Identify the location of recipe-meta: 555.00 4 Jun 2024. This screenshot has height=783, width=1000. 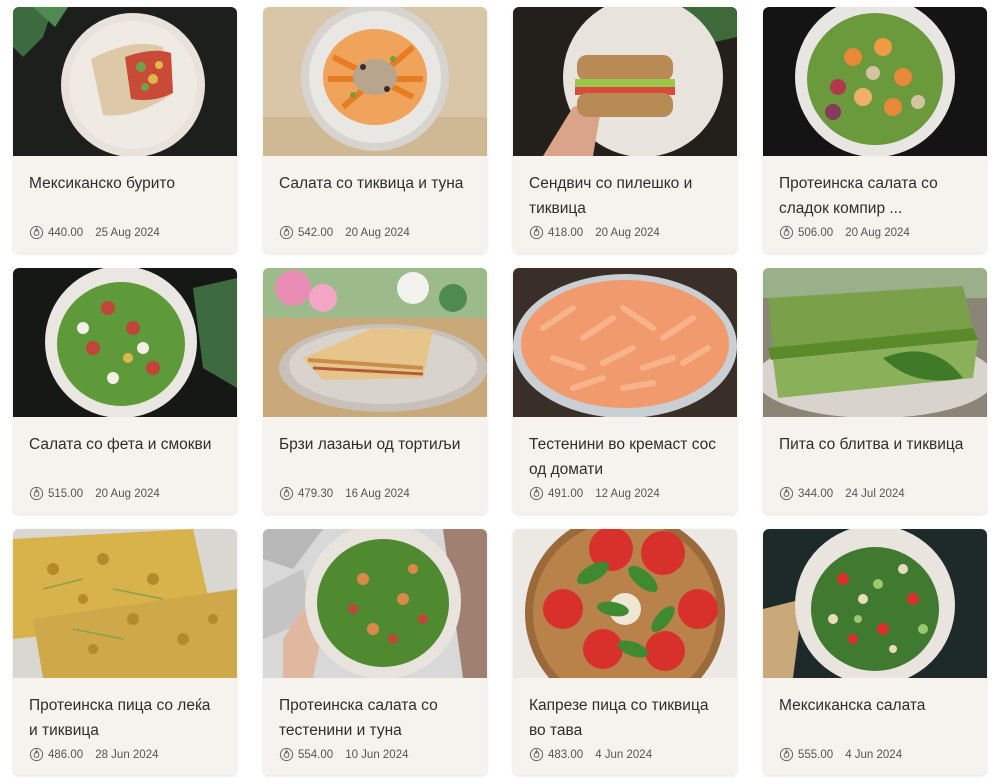
(878, 754).